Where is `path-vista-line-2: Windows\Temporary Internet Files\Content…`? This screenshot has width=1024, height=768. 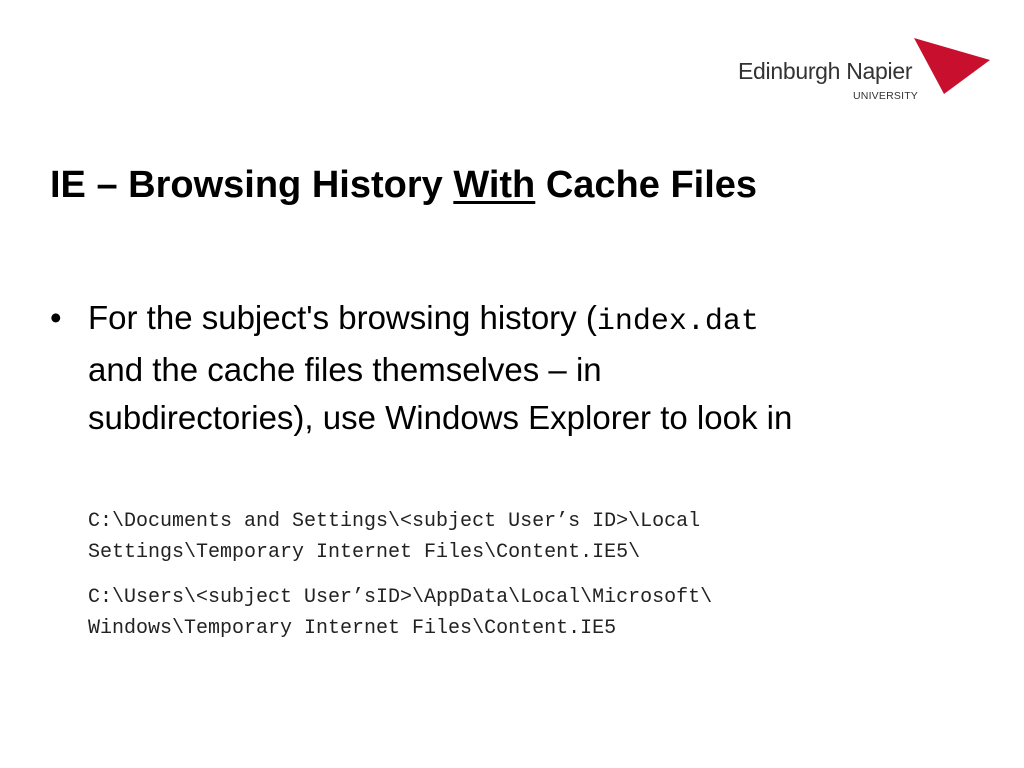
path-vista-line-2: Windows\Temporary Internet Files\Content… is located at coordinates (352, 628).